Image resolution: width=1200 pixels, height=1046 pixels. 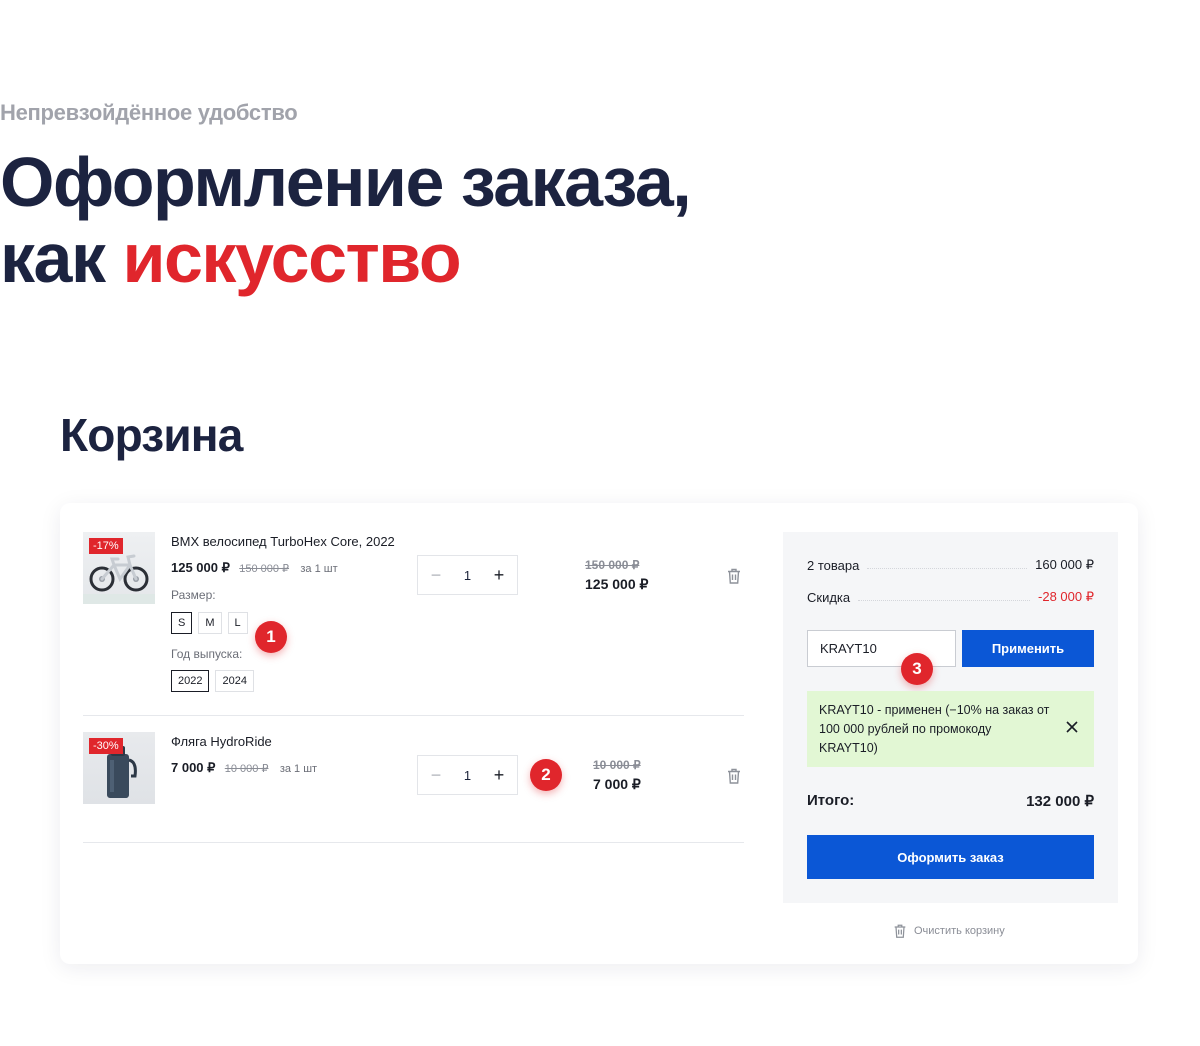 I want to click on unit-old-price: 150 000 ₽, so click(x=264, y=569).